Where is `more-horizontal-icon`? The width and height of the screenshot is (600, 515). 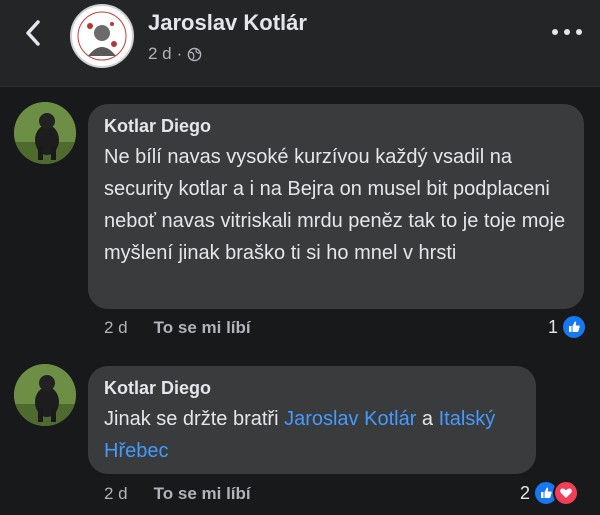
more-horizontal-icon is located at coordinates (555, 32).